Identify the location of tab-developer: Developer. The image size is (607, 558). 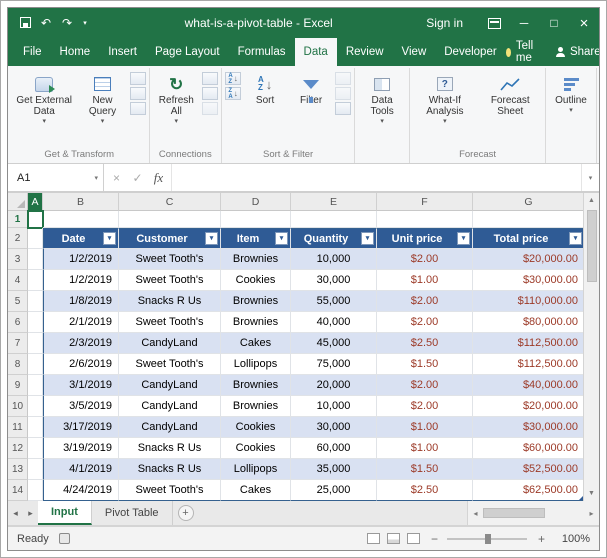
(470, 52).